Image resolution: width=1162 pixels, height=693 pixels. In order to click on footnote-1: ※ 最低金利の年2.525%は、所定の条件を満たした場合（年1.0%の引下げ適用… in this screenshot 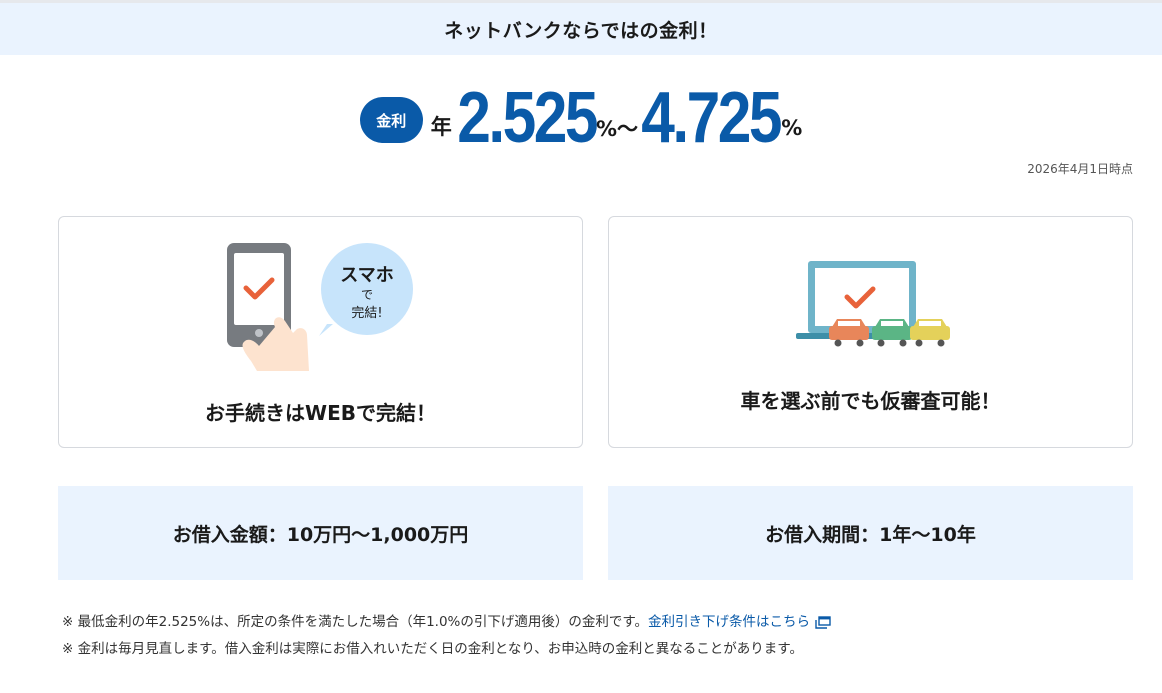, I will do `click(446, 622)`.